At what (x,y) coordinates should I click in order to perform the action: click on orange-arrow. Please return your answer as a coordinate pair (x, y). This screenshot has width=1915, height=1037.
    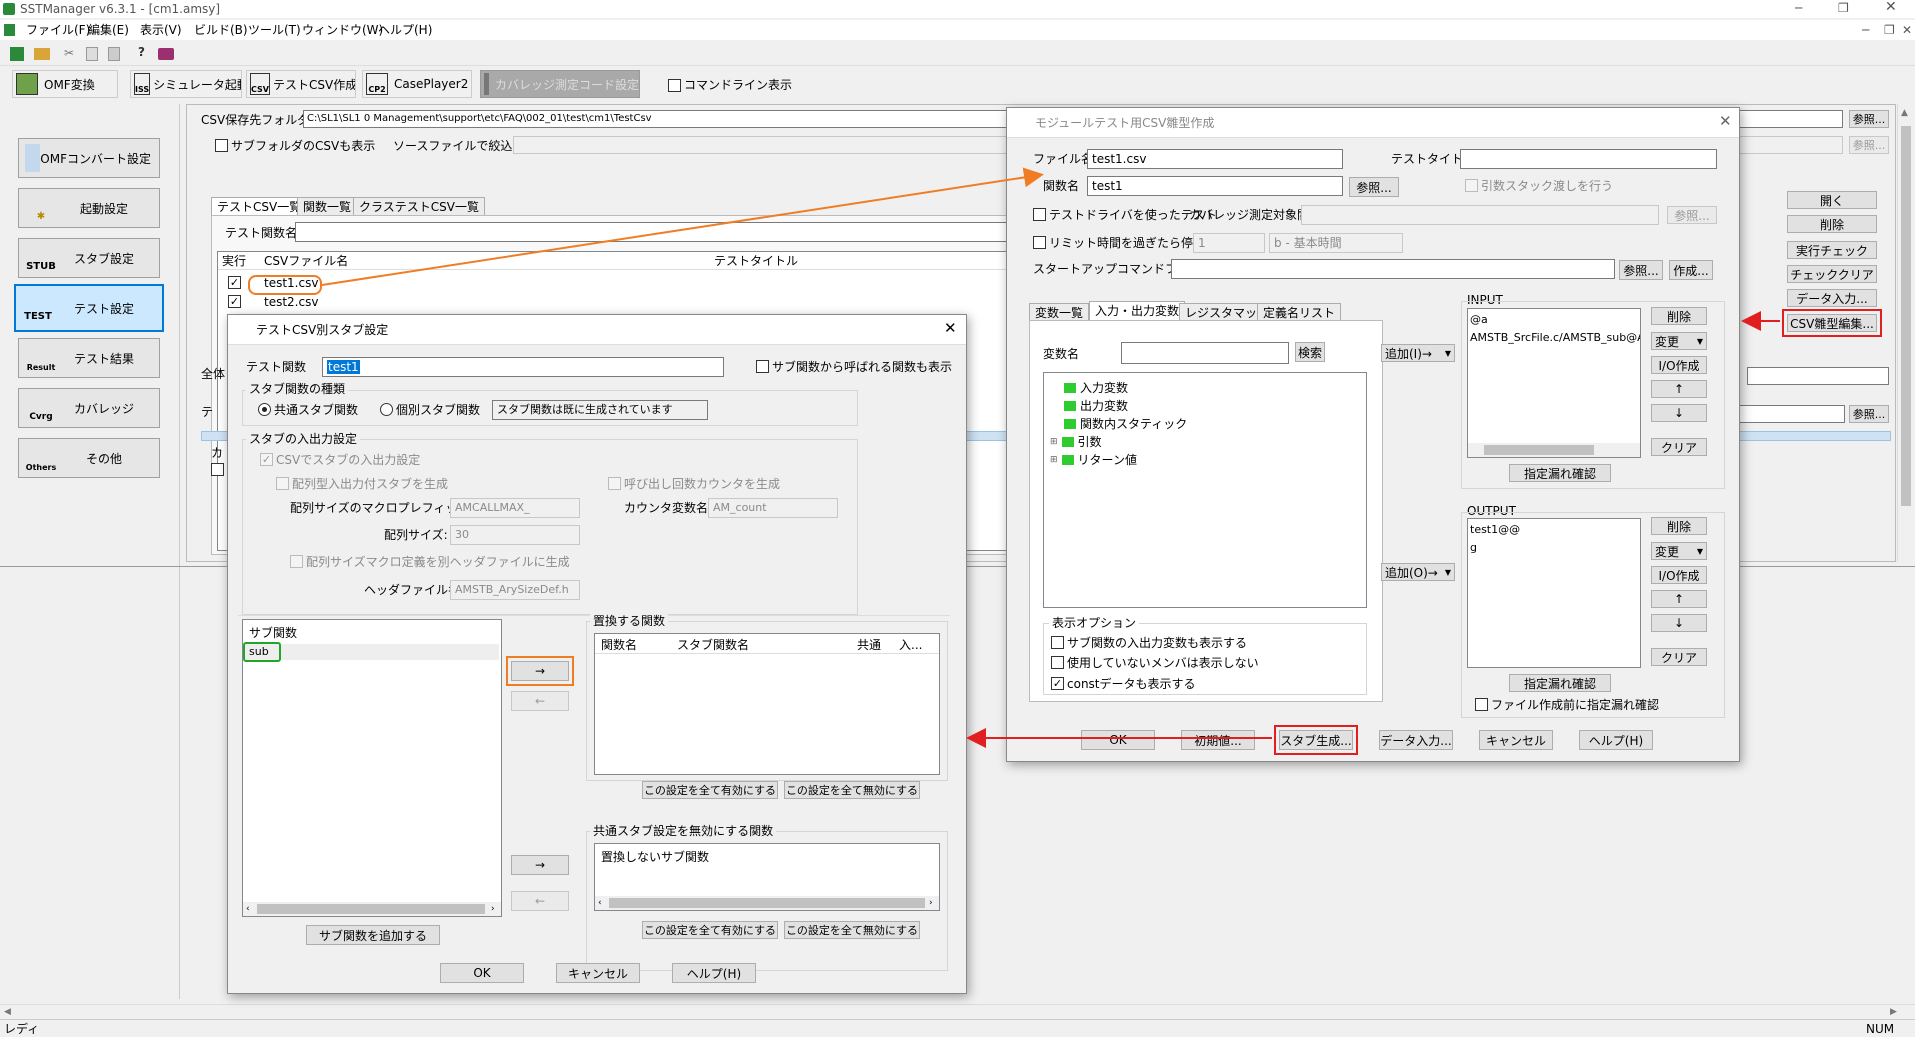
    Looking at the image, I should click on (682, 226).